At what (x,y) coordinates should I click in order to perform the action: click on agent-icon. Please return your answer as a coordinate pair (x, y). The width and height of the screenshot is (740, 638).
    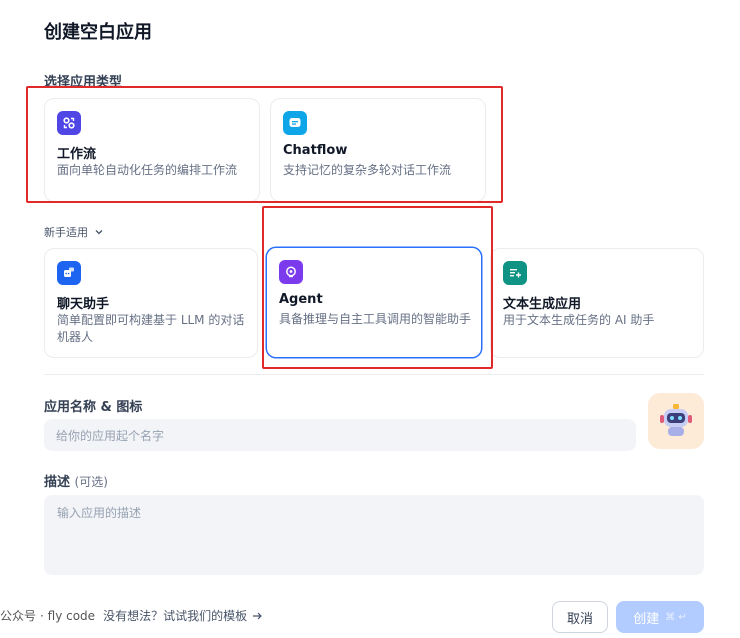
    Looking at the image, I should click on (291, 272).